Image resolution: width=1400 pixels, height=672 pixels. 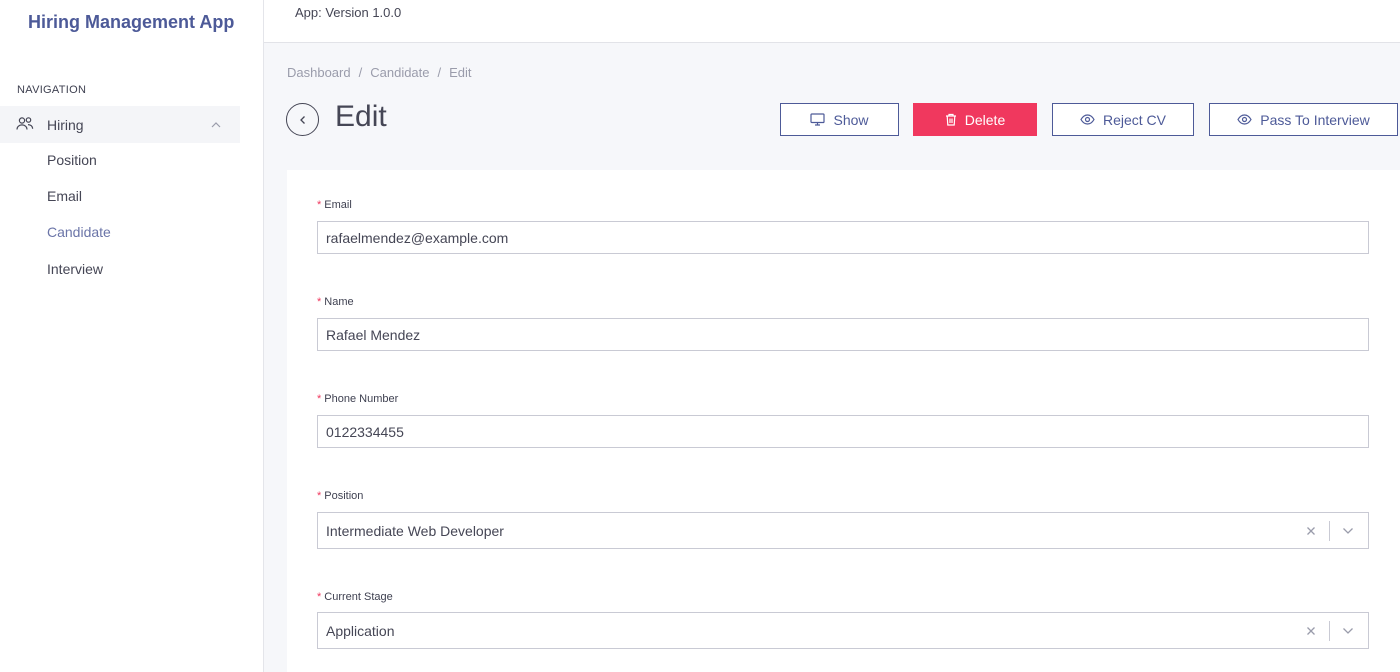 What do you see at coordinates (361, 116) in the screenshot?
I see `page-title: Edit` at bounding box center [361, 116].